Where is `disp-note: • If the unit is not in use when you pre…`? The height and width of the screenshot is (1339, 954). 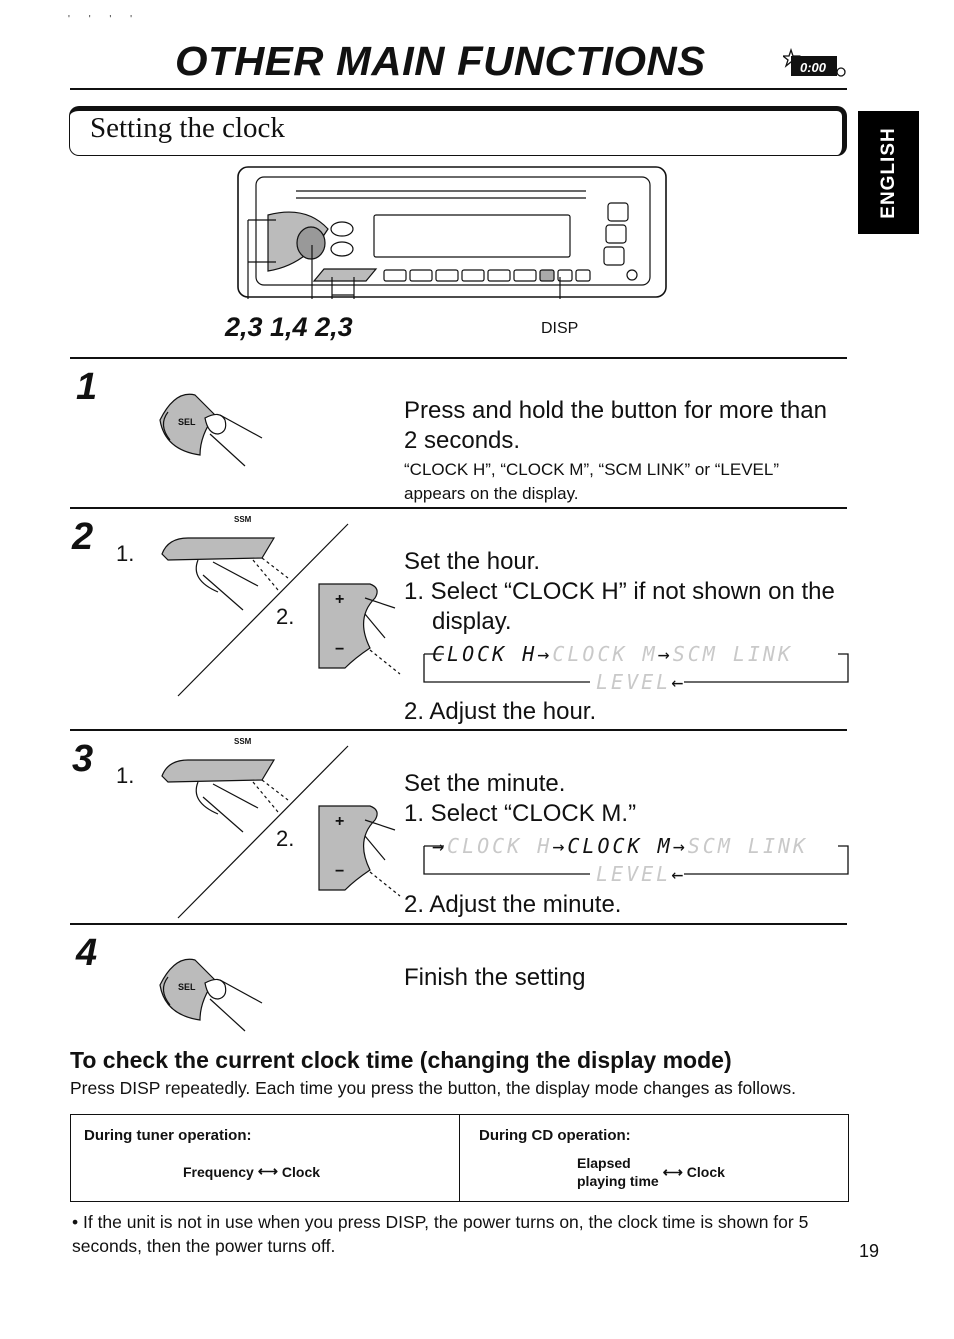
disp-note: • If the unit is not in use when you pre… is located at coordinates (440, 1234).